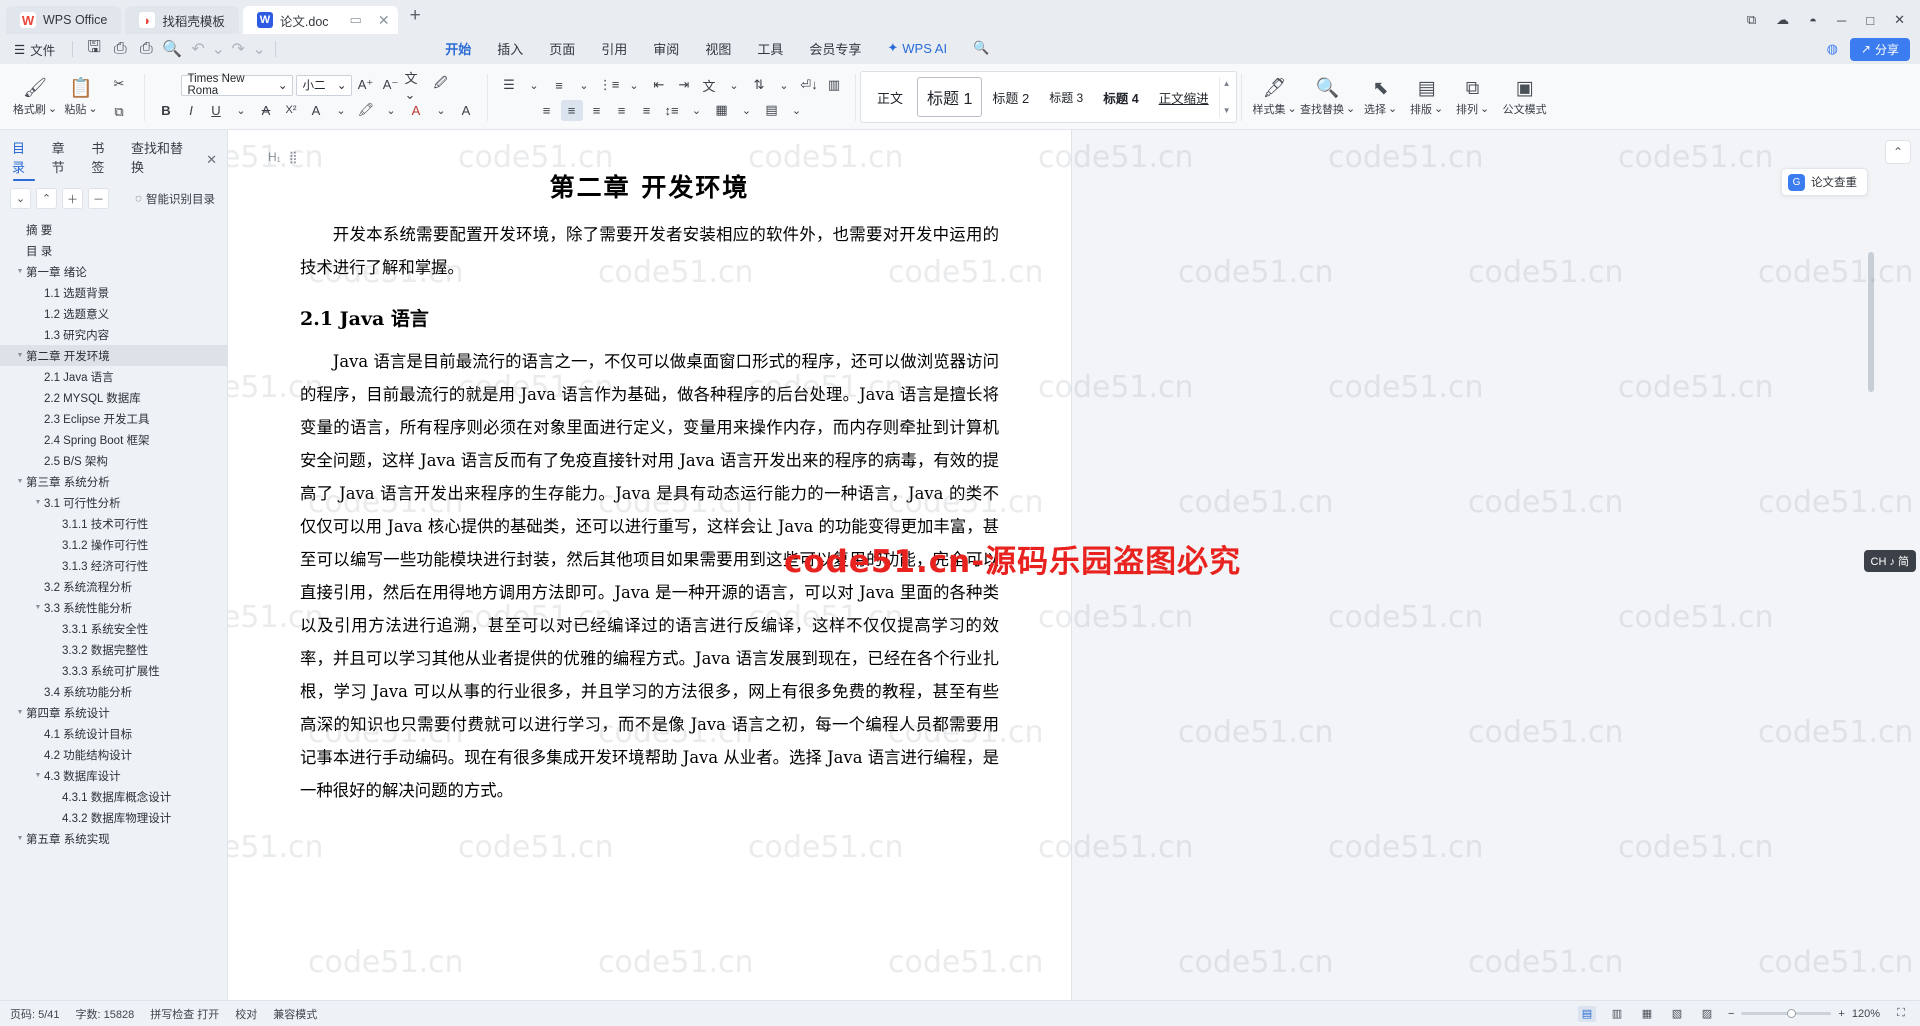  I want to click on page-view-icon: ▤, so click(1586, 1013).